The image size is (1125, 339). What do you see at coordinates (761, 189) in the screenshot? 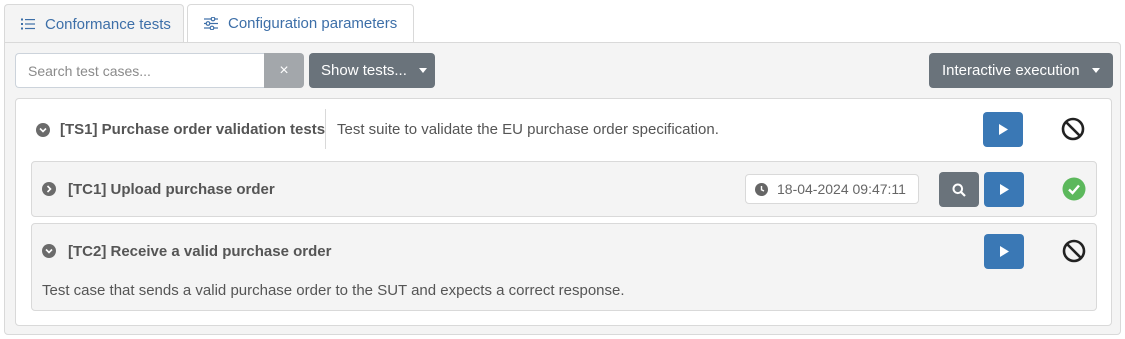
I see `clock-icon` at bounding box center [761, 189].